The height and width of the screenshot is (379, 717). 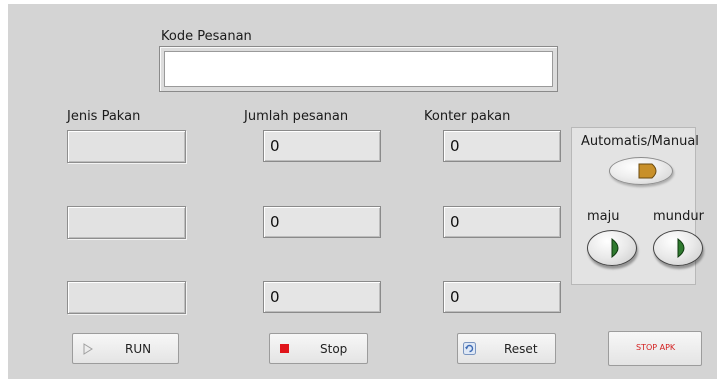 What do you see at coordinates (322, 146) in the screenshot?
I see `jumlah-pesanan-field-1: 0` at bounding box center [322, 146].